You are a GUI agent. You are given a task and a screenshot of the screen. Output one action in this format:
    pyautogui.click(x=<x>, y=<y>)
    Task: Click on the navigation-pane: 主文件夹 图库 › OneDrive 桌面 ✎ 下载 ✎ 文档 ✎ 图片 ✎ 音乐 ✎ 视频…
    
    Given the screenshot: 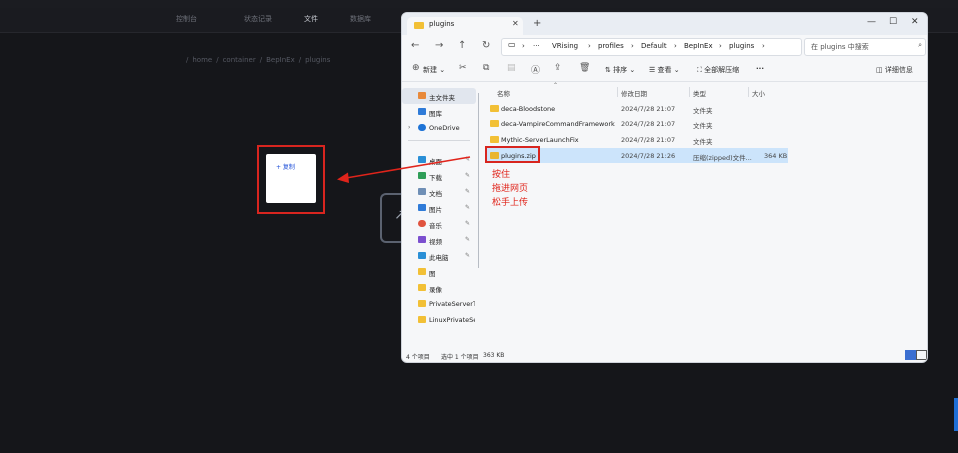 What is the action you would take?
    pyautogui.click(x=439, y=216)
    